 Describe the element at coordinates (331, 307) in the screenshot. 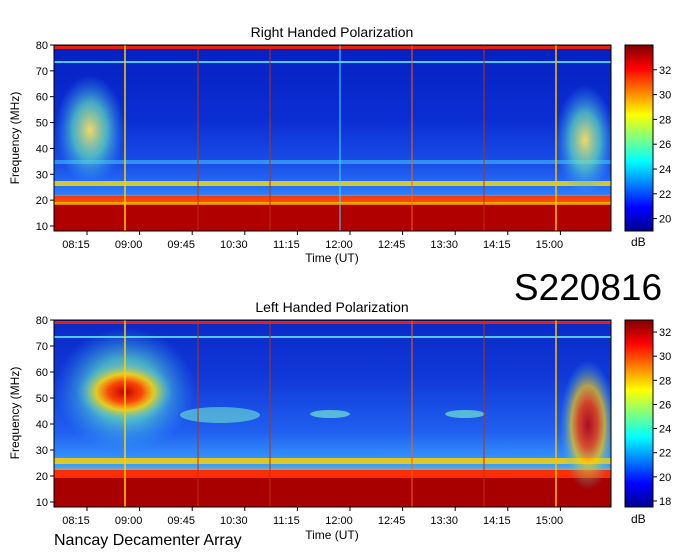

I see `panel-title: Left Handed Polarization` at that location.